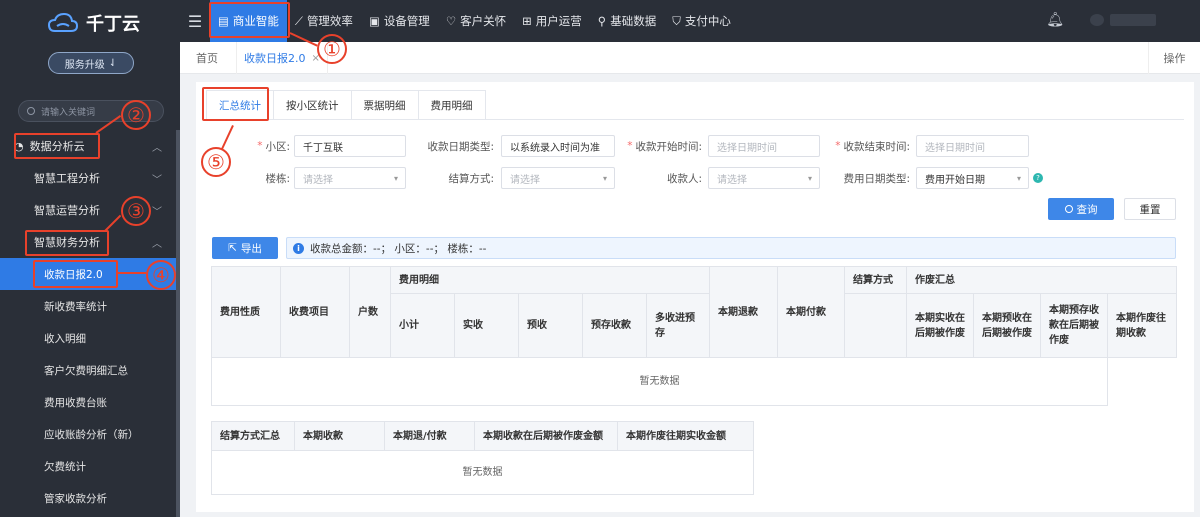 The image size is (1200, 517). I want to click on settle-select: 请选择 ▾, so click(558, 178).